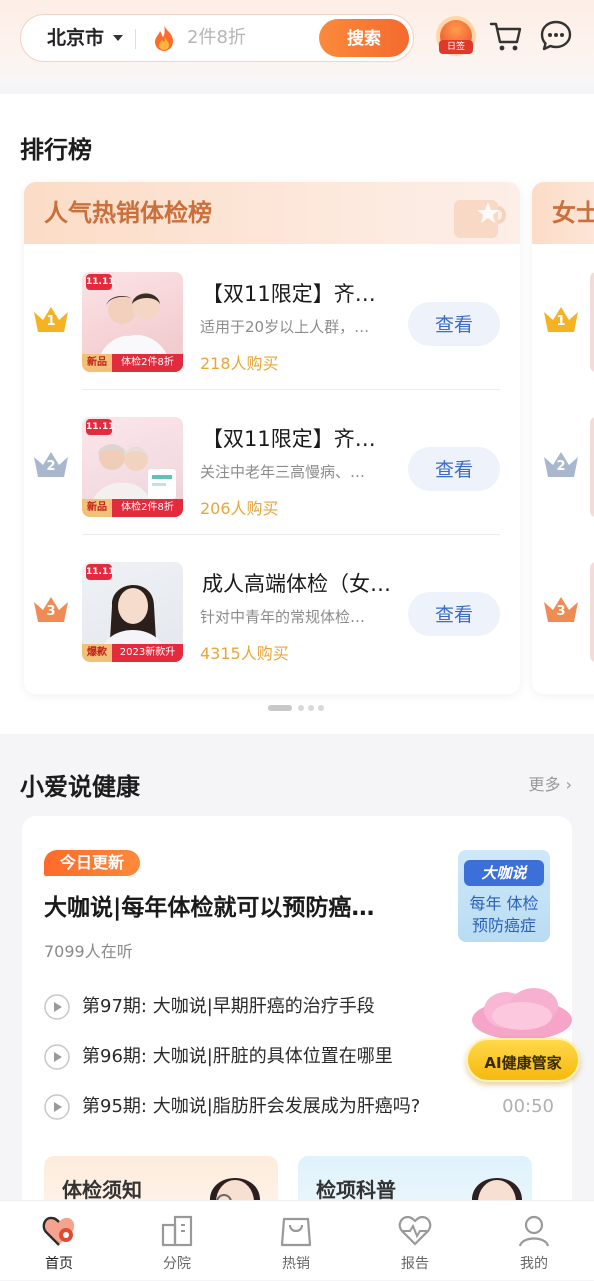 The height and width of the screenshot is (1281, 594). Describe the element at coordinates (296, 1263) in the screenshot. I see `nav-label: 热销` at that location.